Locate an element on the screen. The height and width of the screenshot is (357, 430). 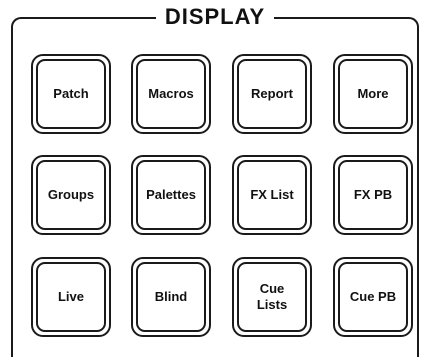
key-label: Live is located at coordinates (70, 296).